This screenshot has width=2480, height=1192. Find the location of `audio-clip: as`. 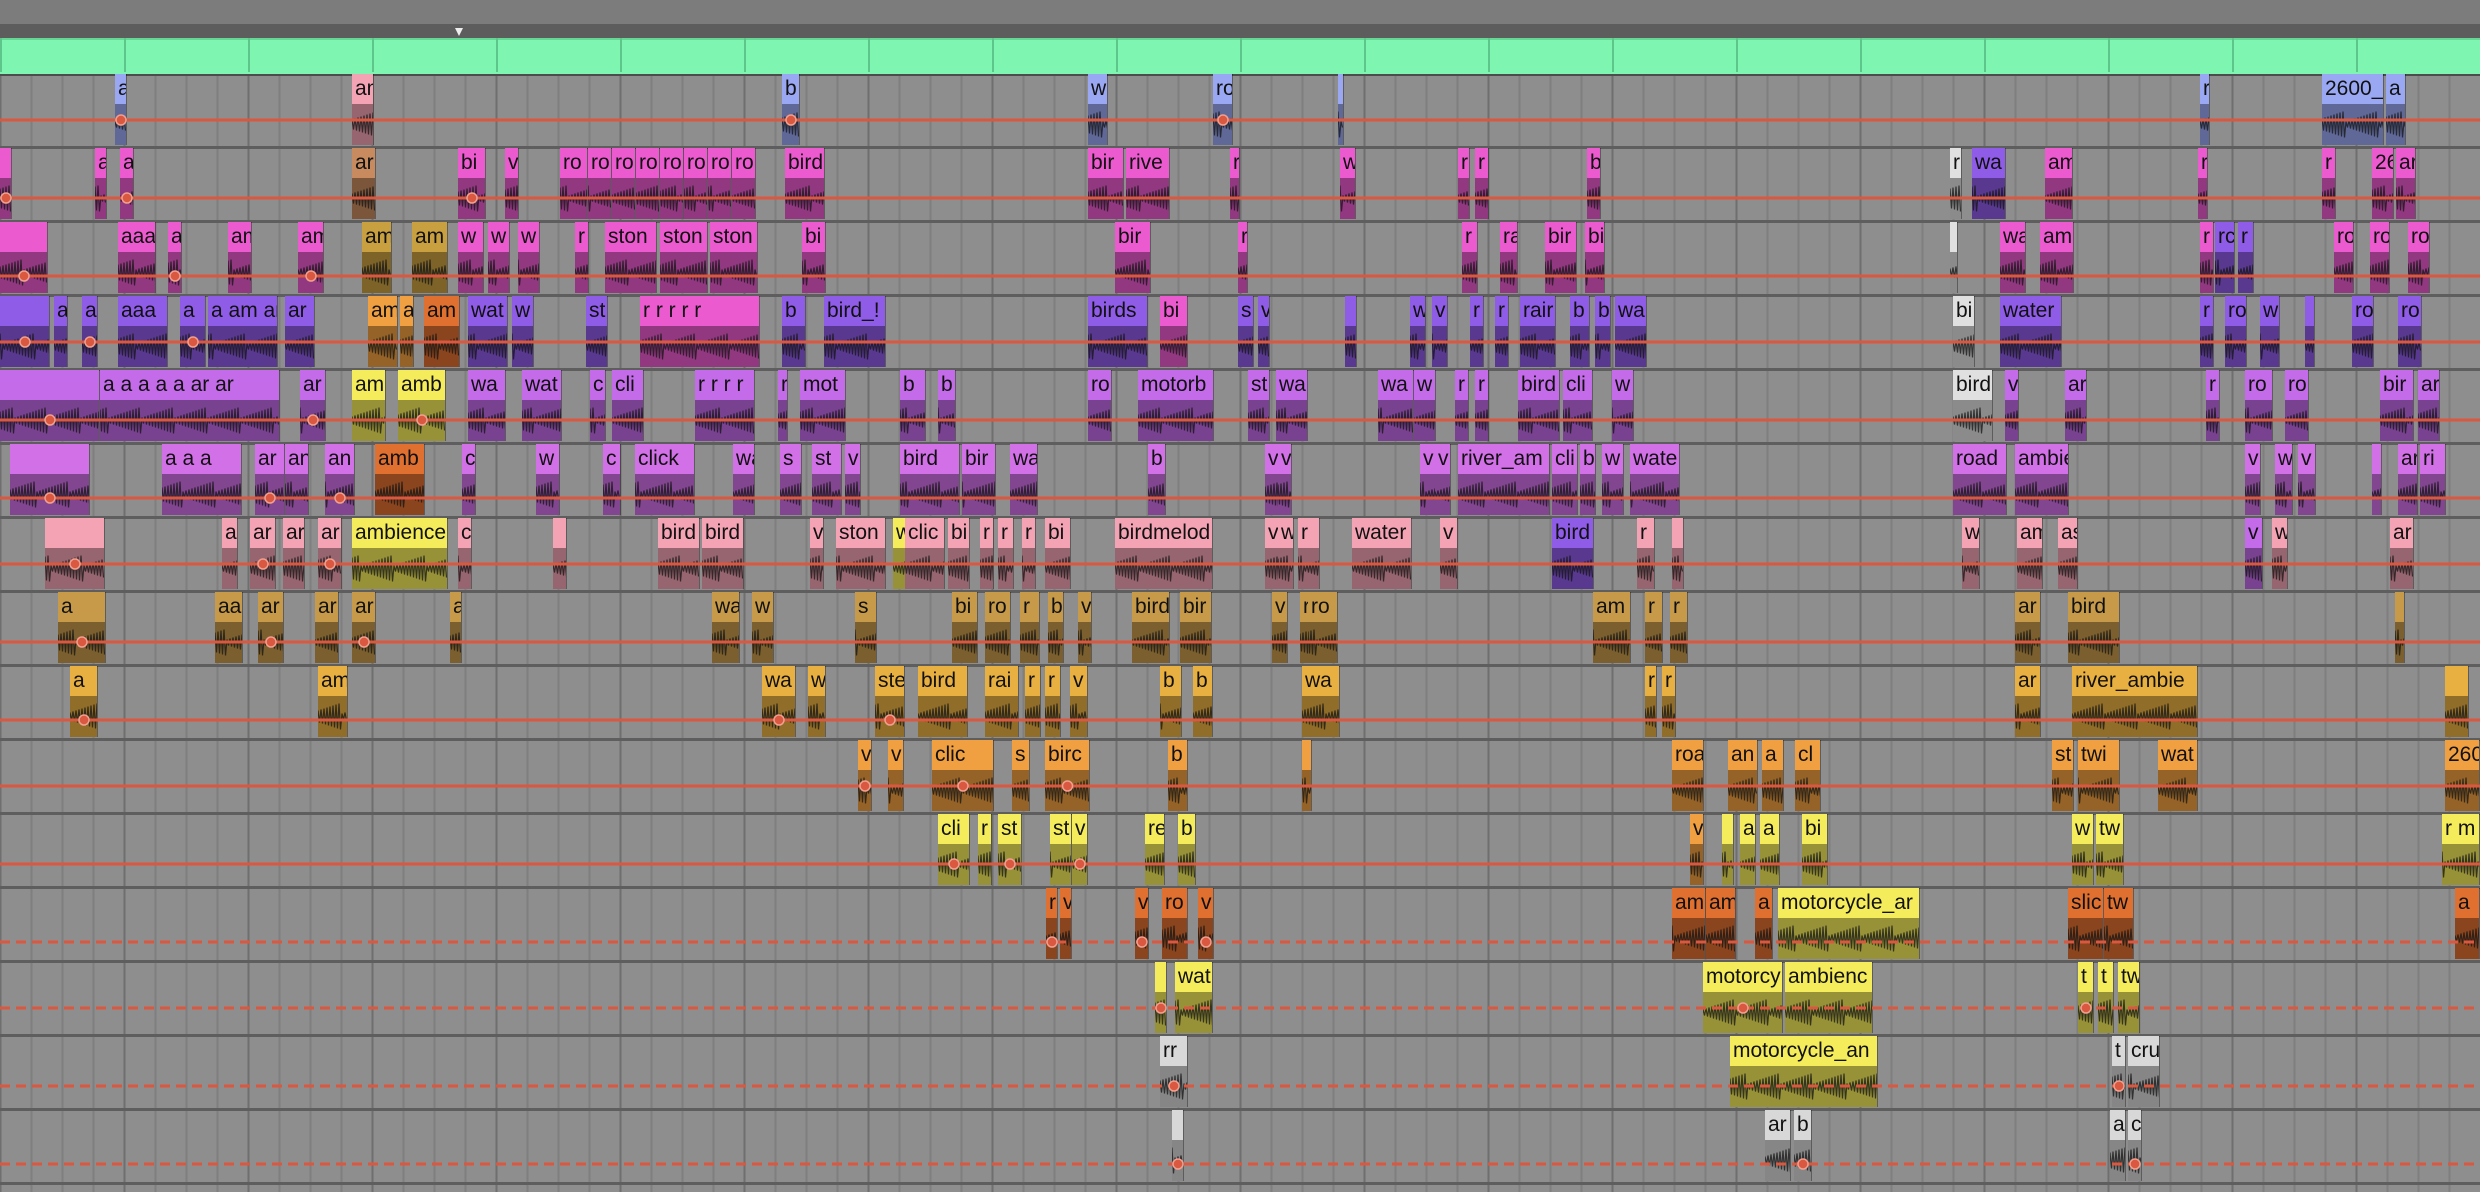

audio-clip: as is located at coordinates (2068, 553).